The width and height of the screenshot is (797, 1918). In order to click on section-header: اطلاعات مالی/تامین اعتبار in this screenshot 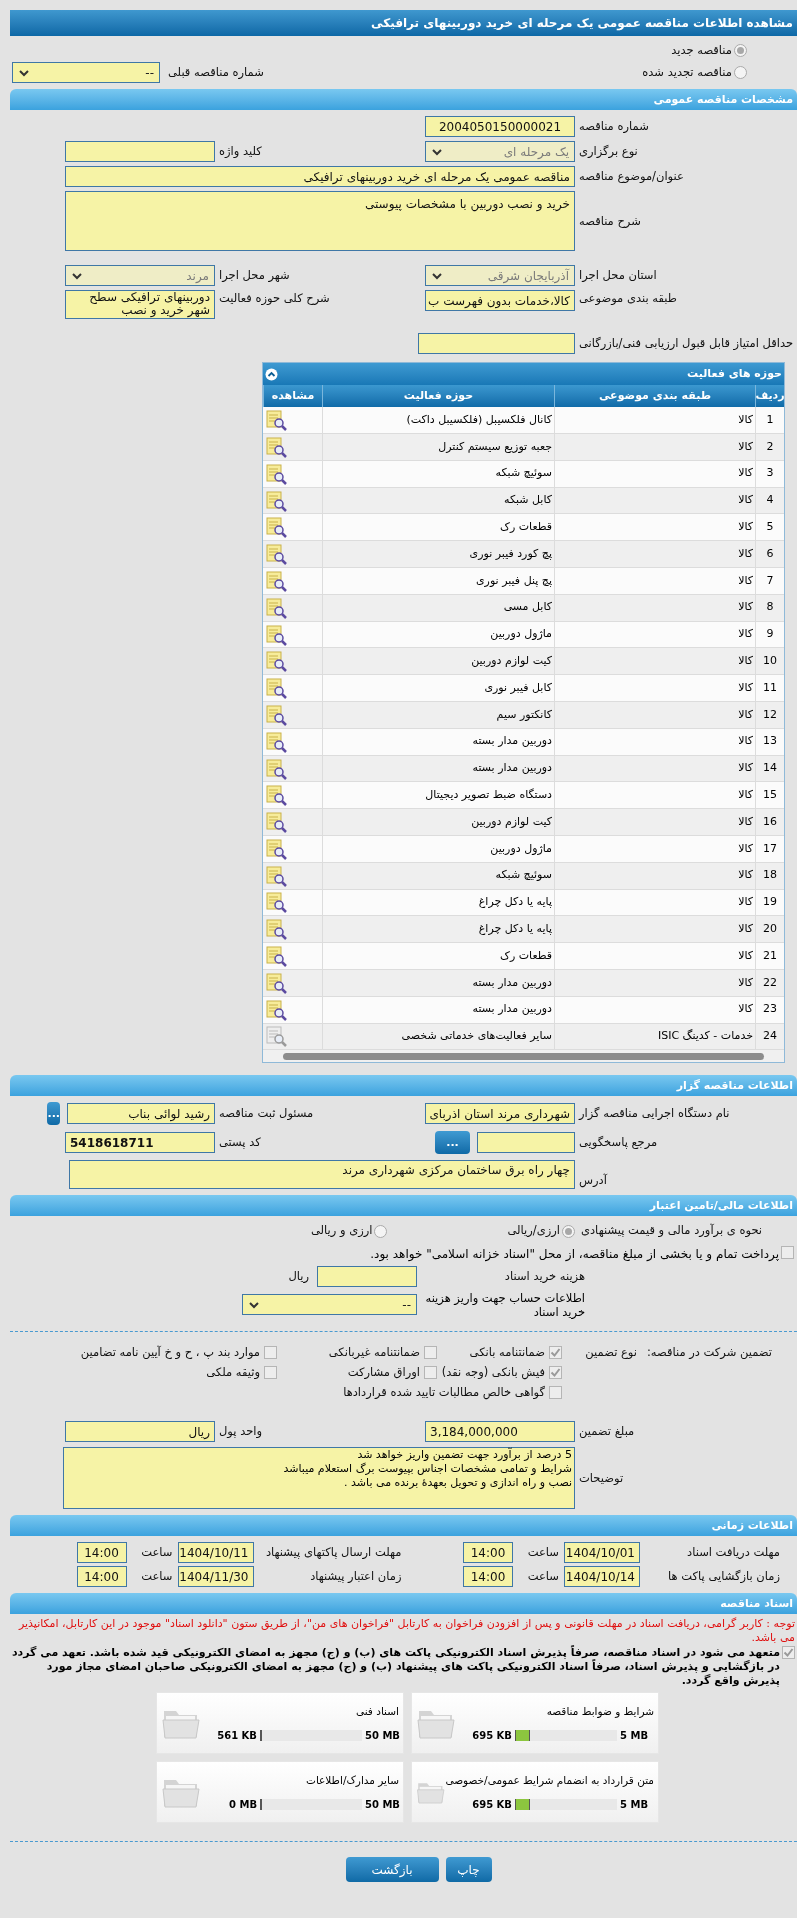, I will do `click(403, 1206)`.